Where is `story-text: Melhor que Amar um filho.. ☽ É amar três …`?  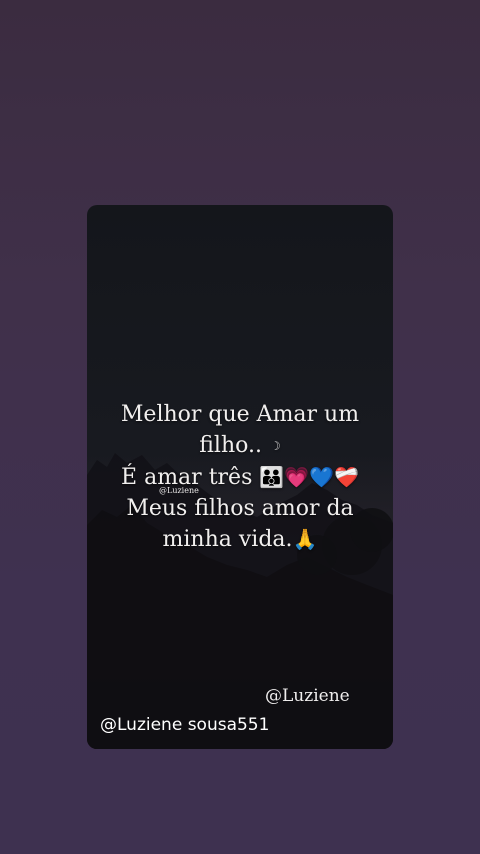 story-text: Melhor que Amar um filho.. ☽ É amar três … is located at coordinates (240, 477).